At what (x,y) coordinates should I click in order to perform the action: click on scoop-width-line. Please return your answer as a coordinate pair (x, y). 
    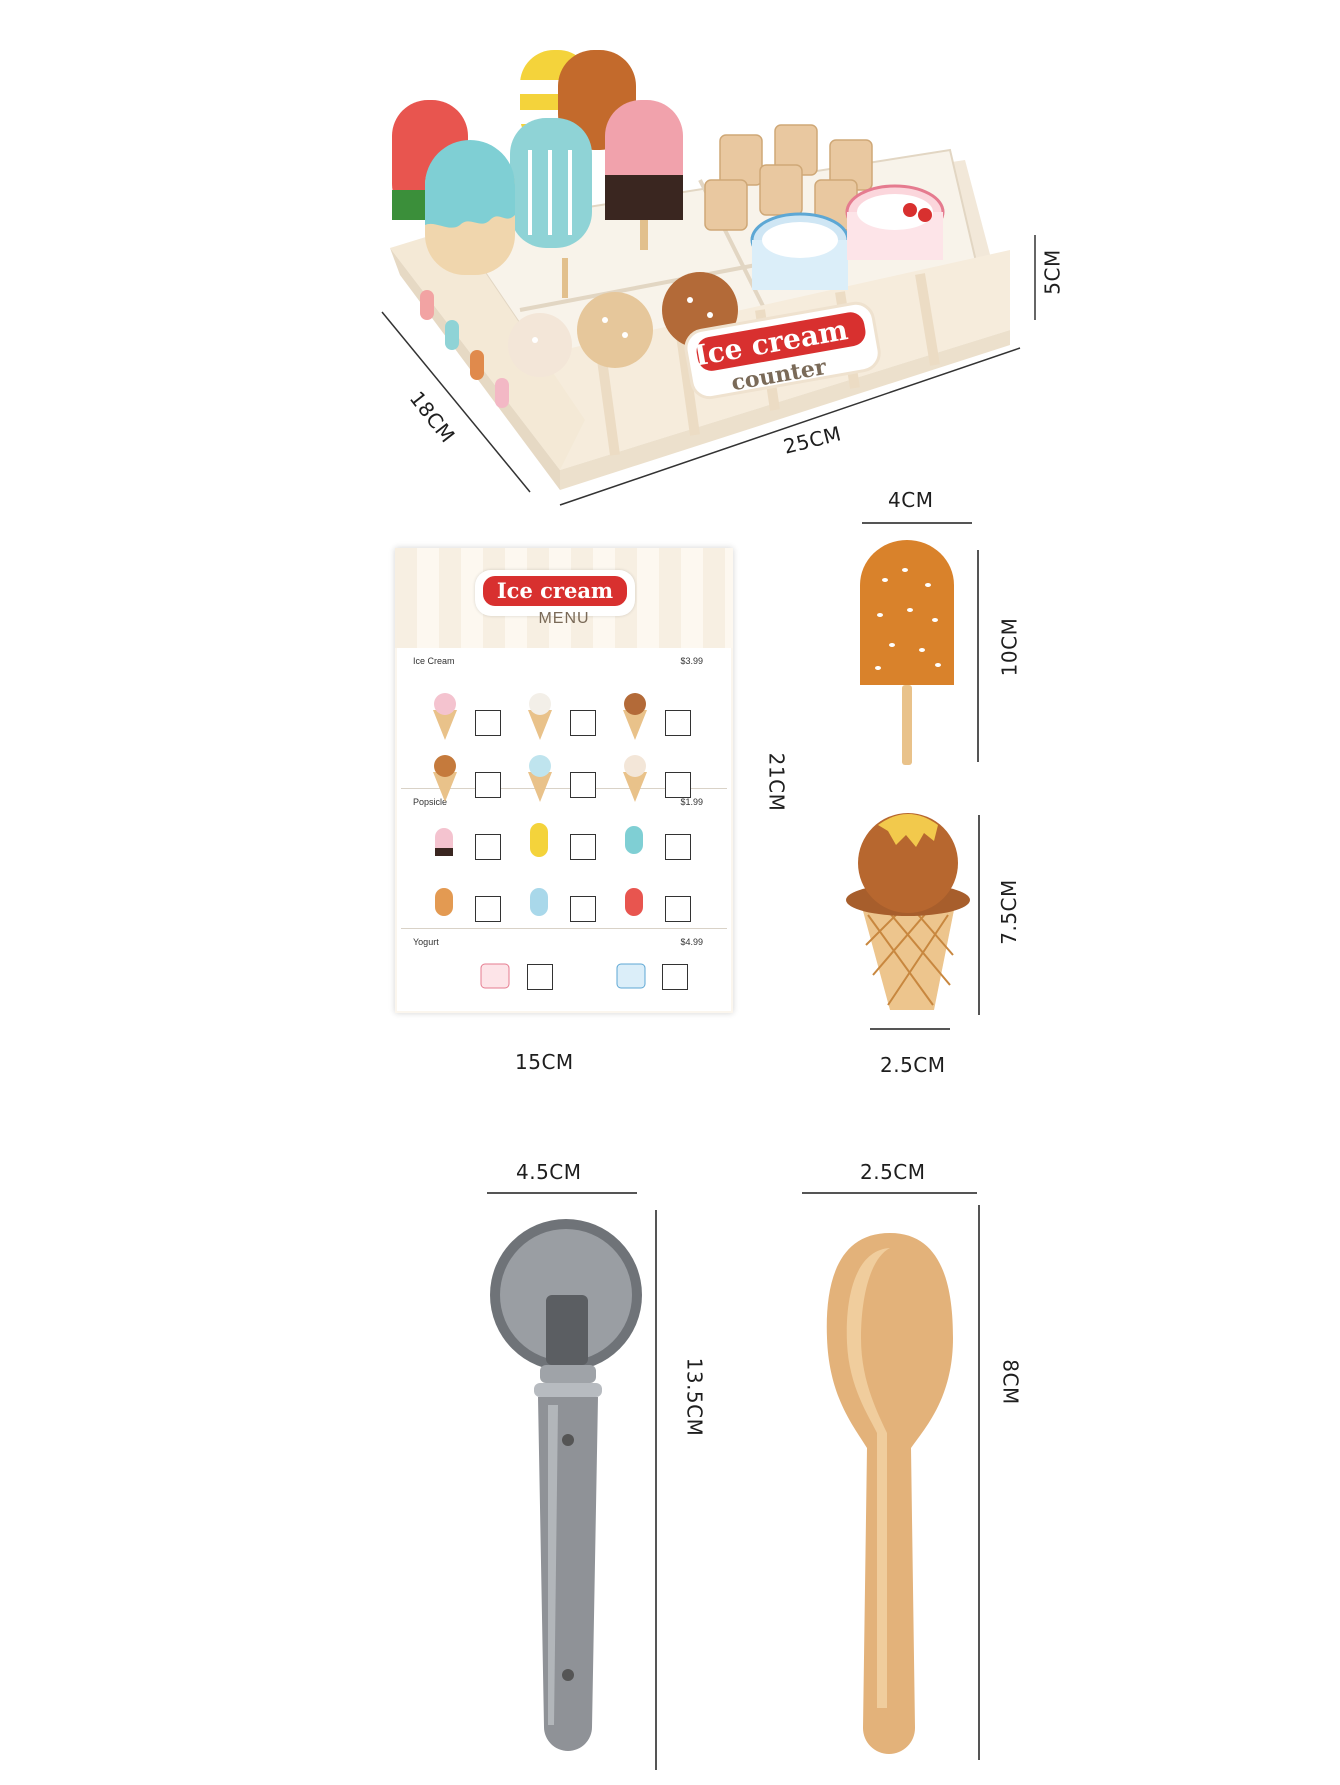
    Looking at the image, I should click on (562, 1193).